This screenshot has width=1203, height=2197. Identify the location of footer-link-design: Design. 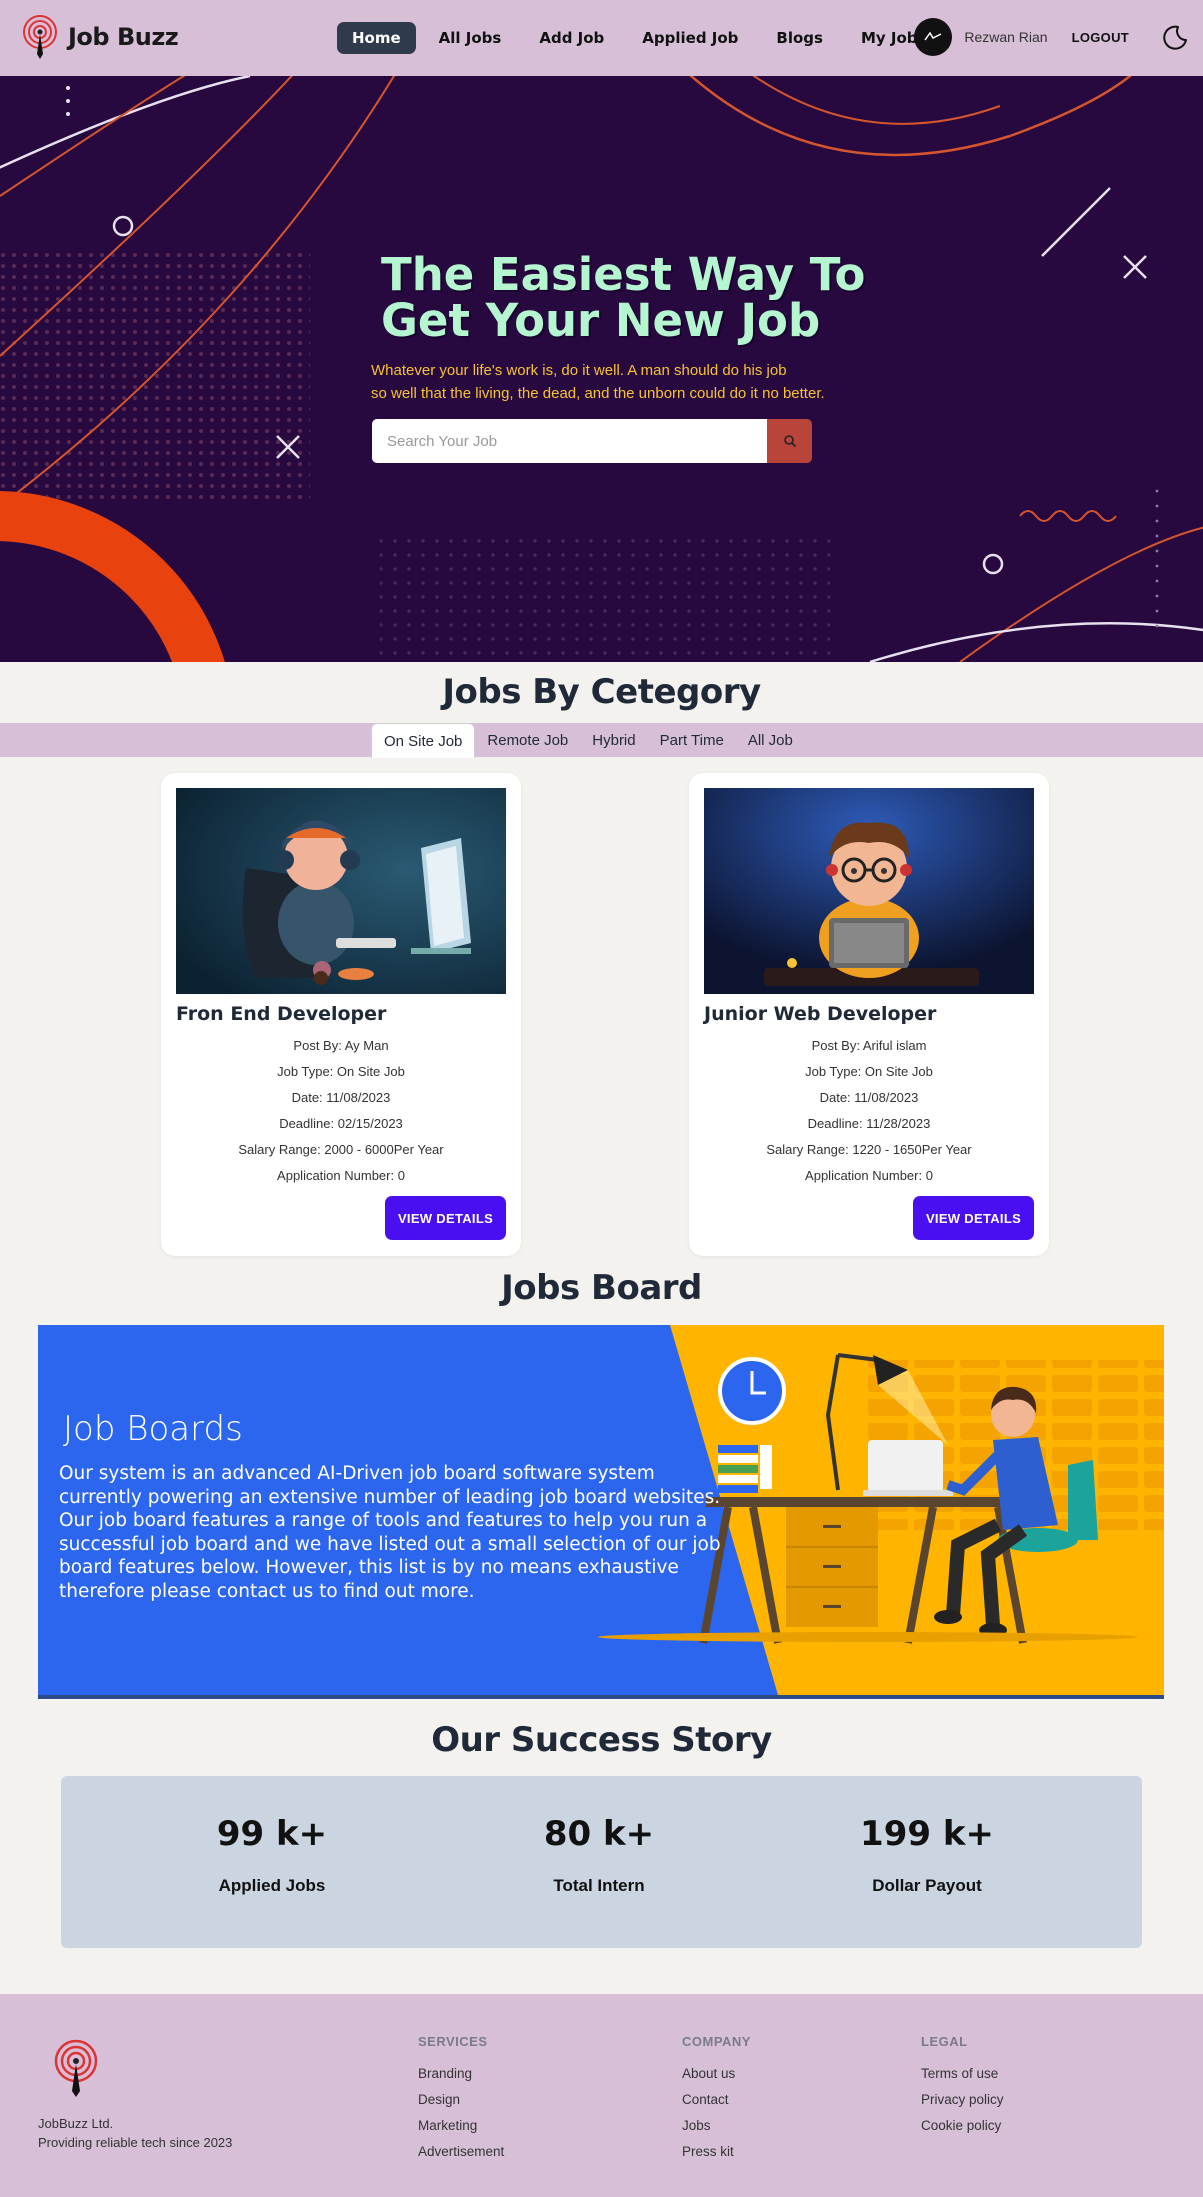
(461, 2103).